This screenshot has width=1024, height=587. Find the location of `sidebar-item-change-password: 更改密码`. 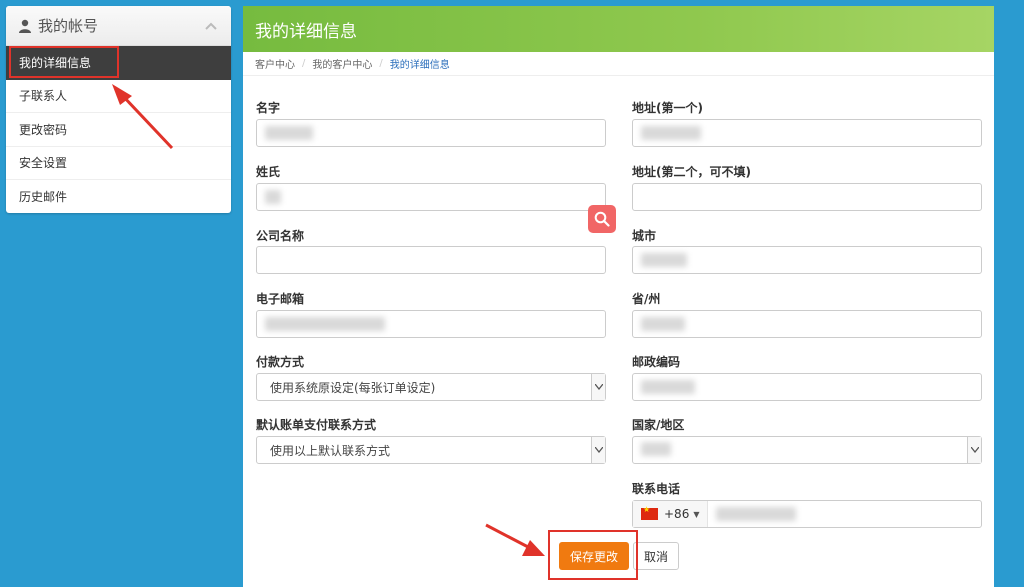

sidebar-item-change-password: 更改密码 is located at coordinates (118, 130).